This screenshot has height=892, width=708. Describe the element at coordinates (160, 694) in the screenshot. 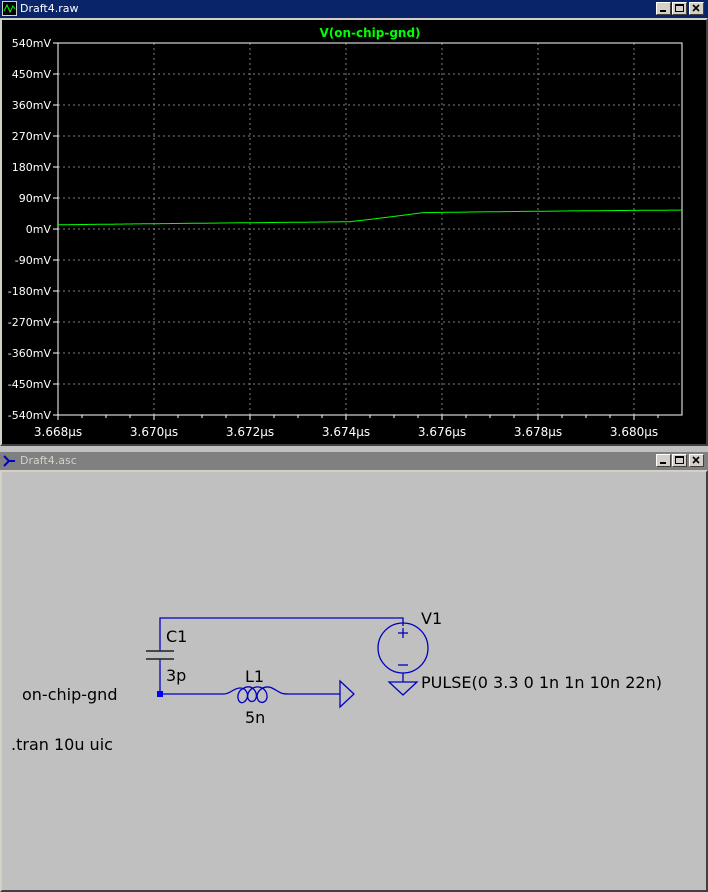

I see `junction-dot` at that location.